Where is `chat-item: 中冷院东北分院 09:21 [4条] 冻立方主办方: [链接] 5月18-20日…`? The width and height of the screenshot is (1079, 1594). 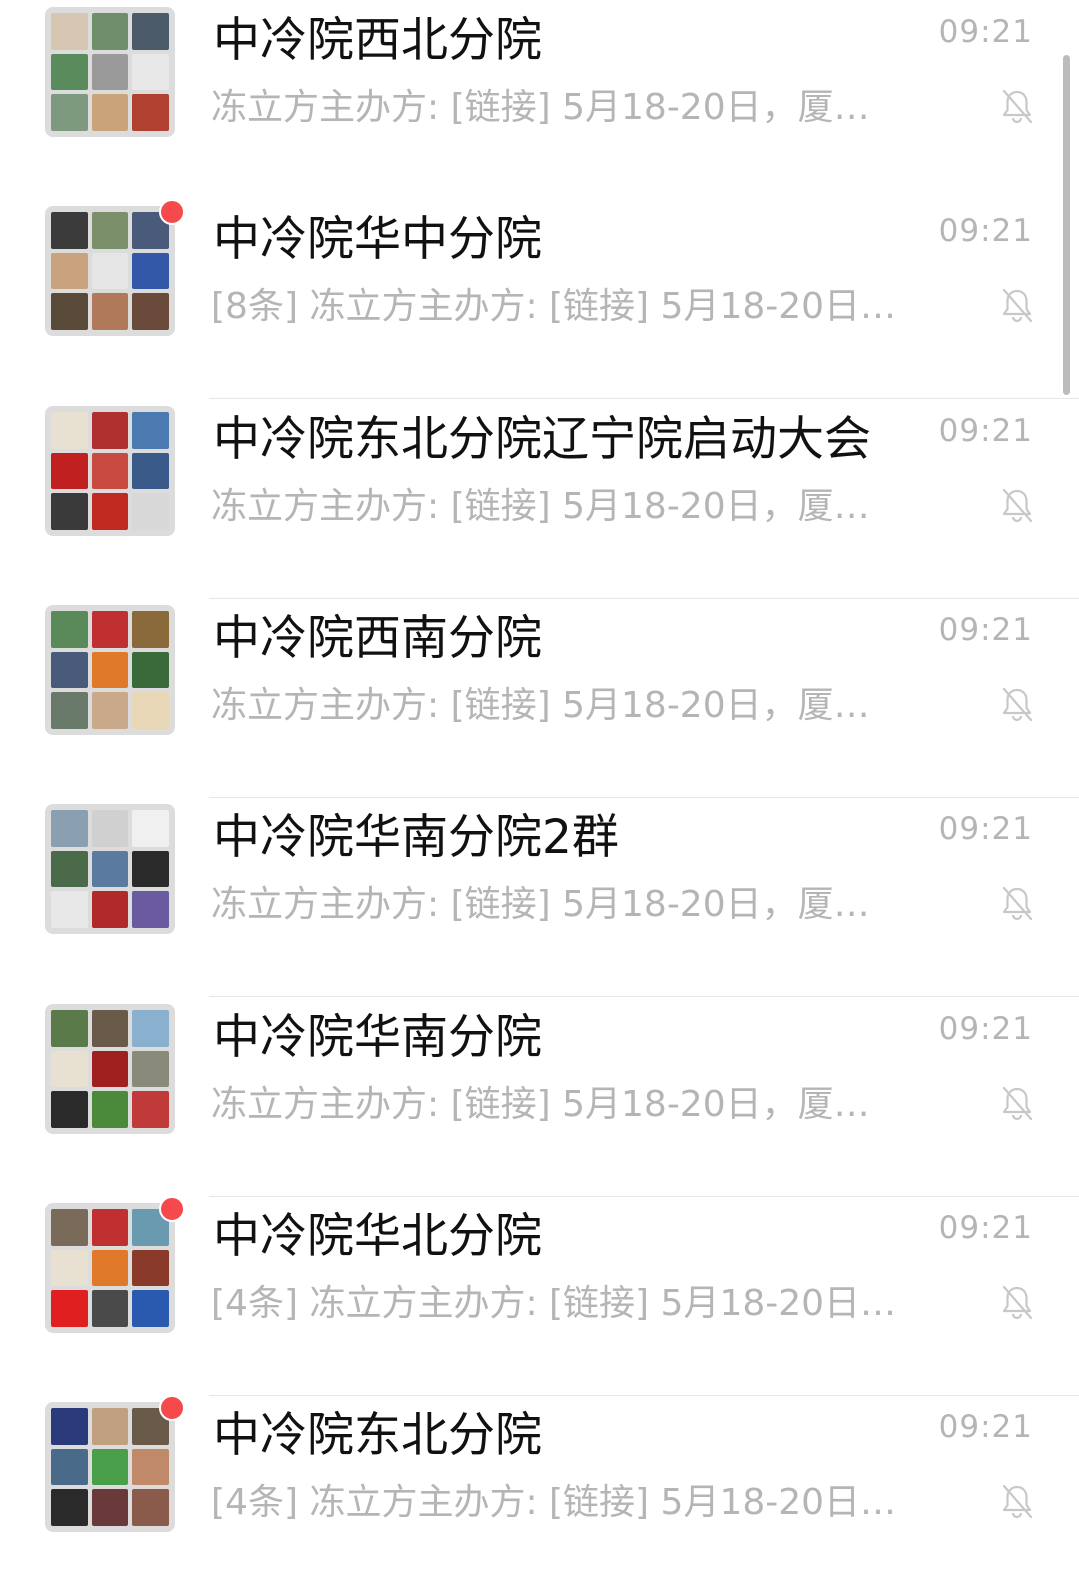 chat-item: 中冷院东北分院 09:21 [4条] 冻立方主办方: [链接] 5月18-20日… is located at coordinates (539, 1494).